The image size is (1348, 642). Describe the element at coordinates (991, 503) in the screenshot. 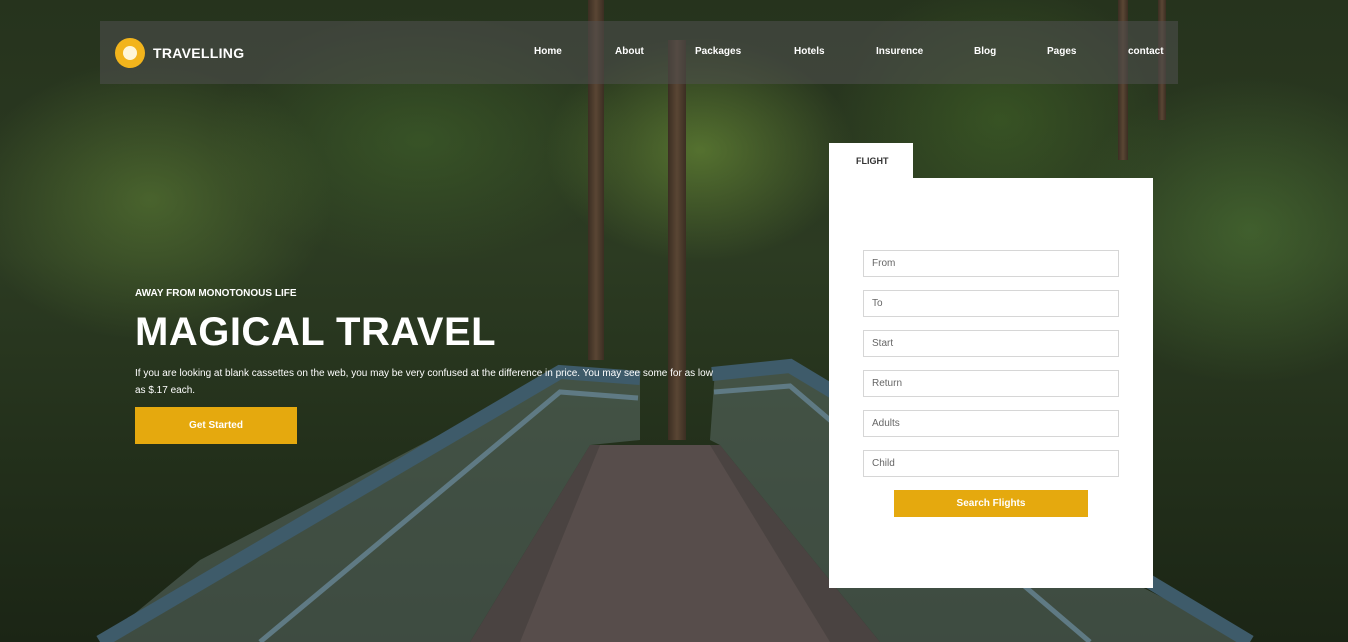

I see `search-flights-button: Search Flights` at that location.